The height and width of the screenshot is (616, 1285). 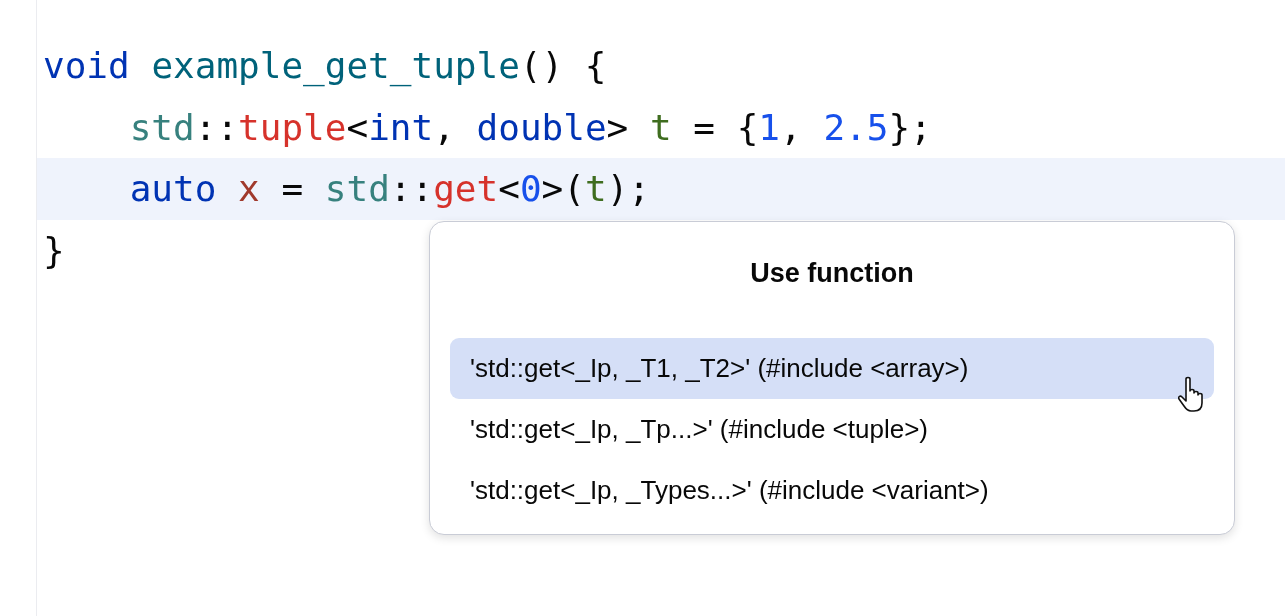 What do you see at coordinates (832, 490) in the screenshot?
I see `popup-menu-item: 'std::get<_Ip, _Types...>' (#include <variant>)` at bounding box center [832, 490].